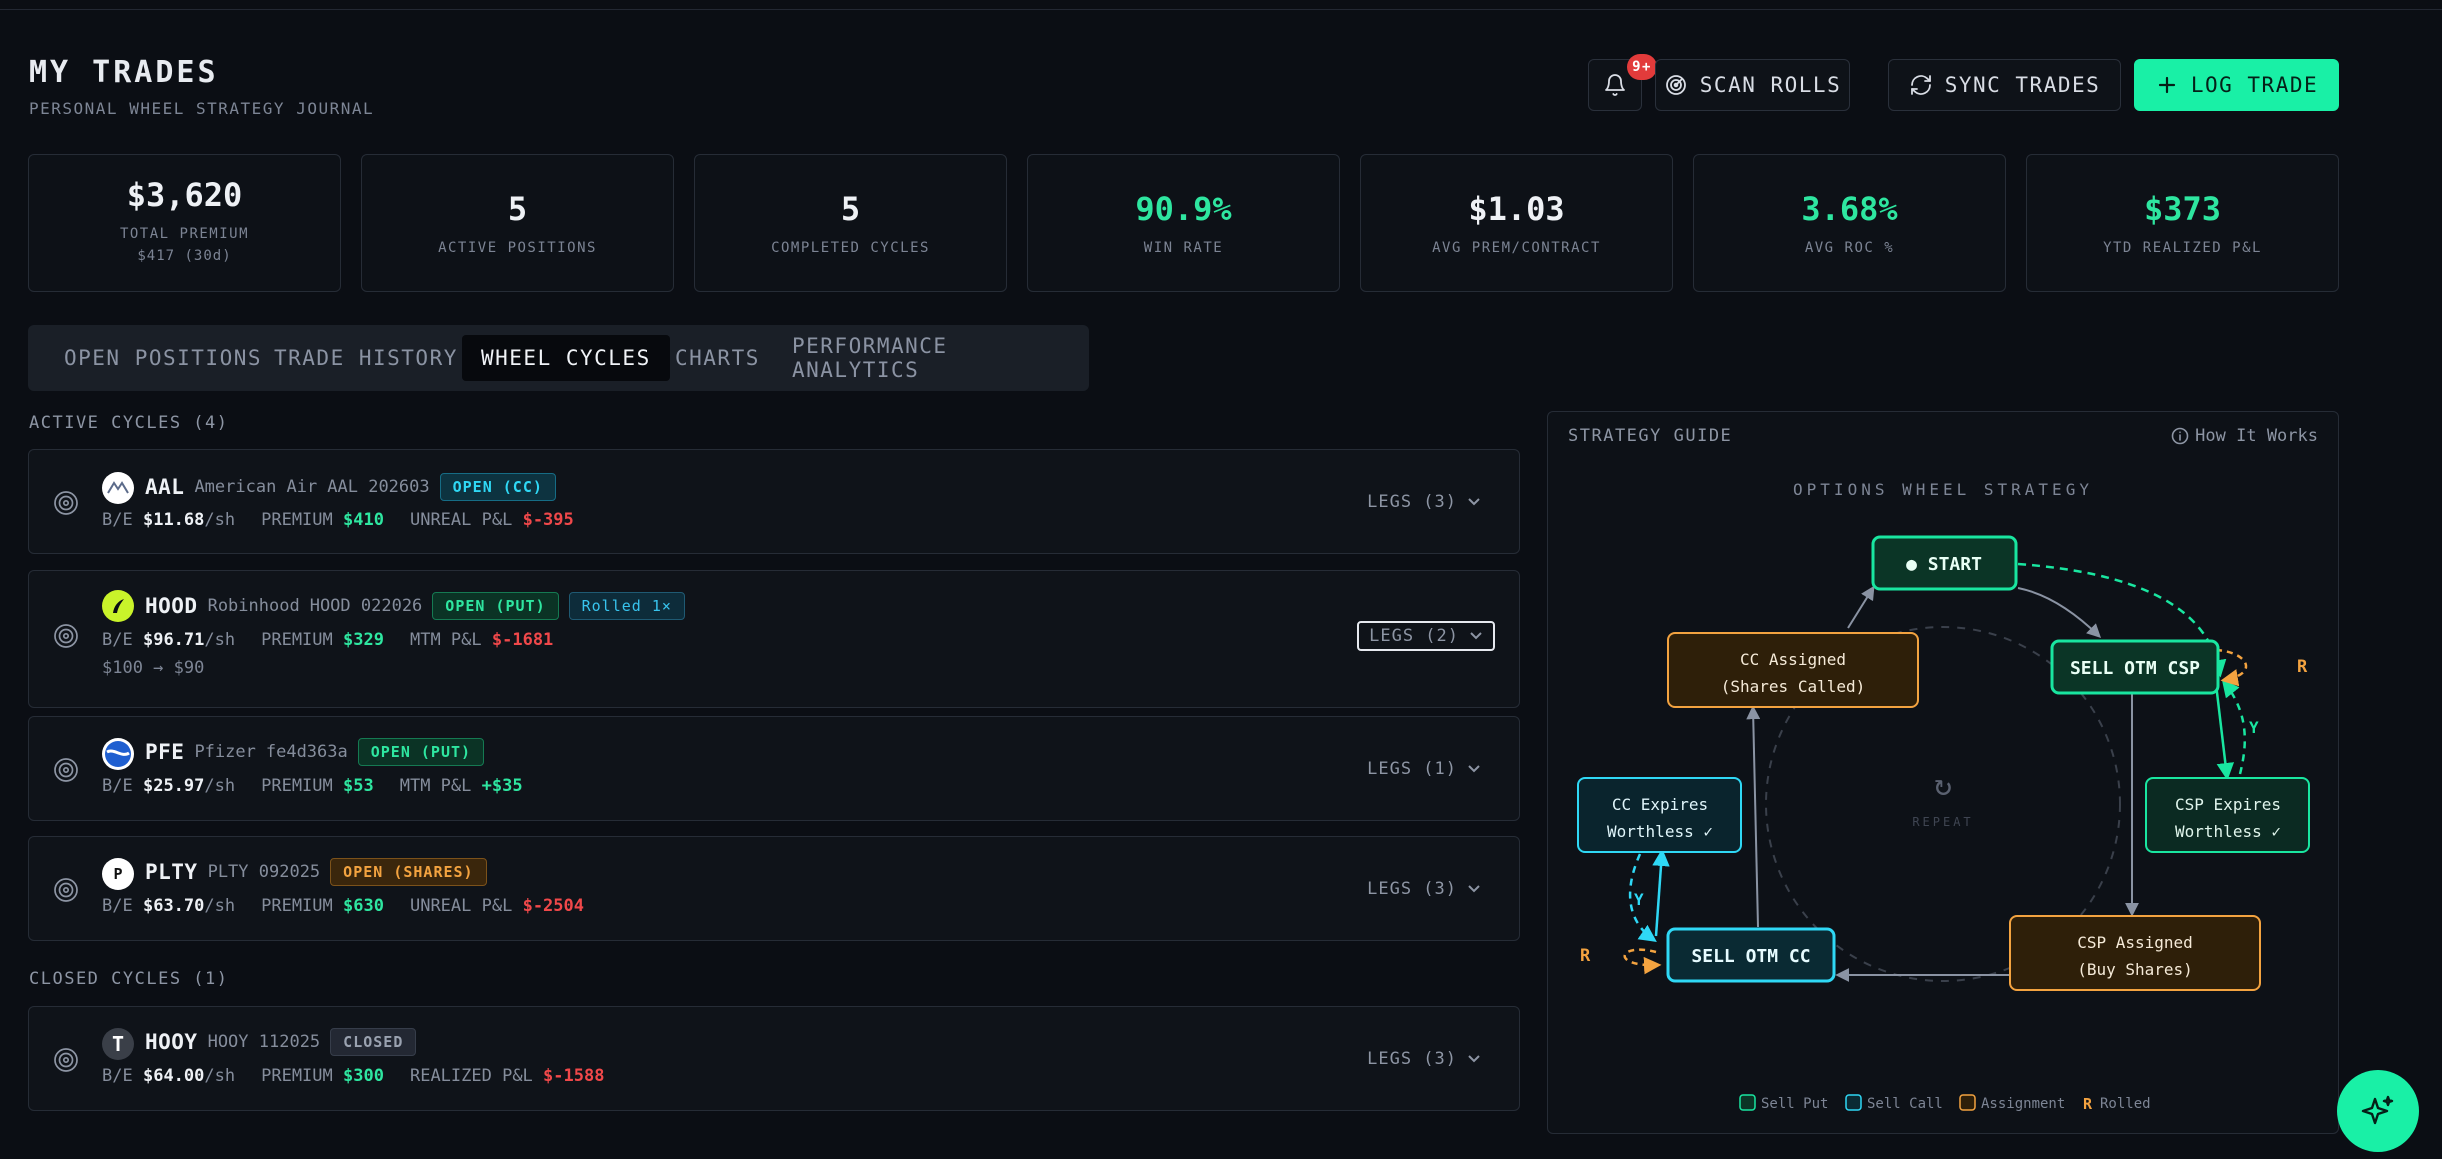 The image size is (2442, 1159). What do you see at coordinates (118, 874) in the screenshot?
I see `plty-logo: P` at bounding box center [118, 874].